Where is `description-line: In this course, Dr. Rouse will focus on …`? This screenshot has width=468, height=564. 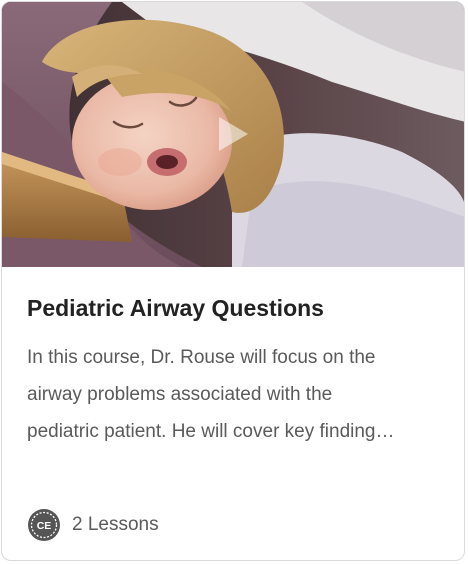 description-line: In this course, Dr. Rouse will focus on … is located at coordinates (201, 357).